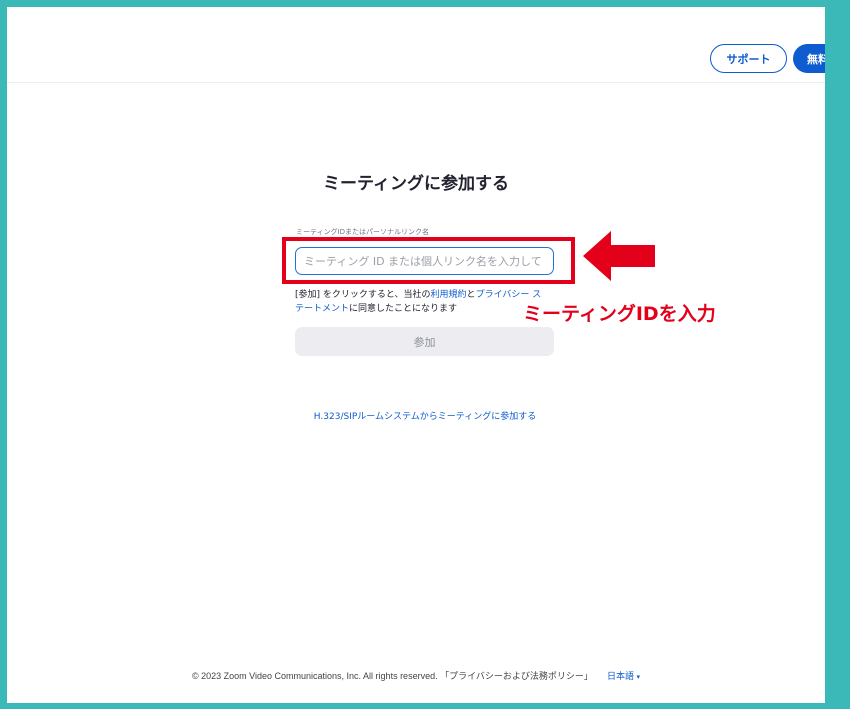  What do you see at coordinates (619, 256) in the screenshot?
I see `left-arrow-icon` at bounding box center [619, 256].